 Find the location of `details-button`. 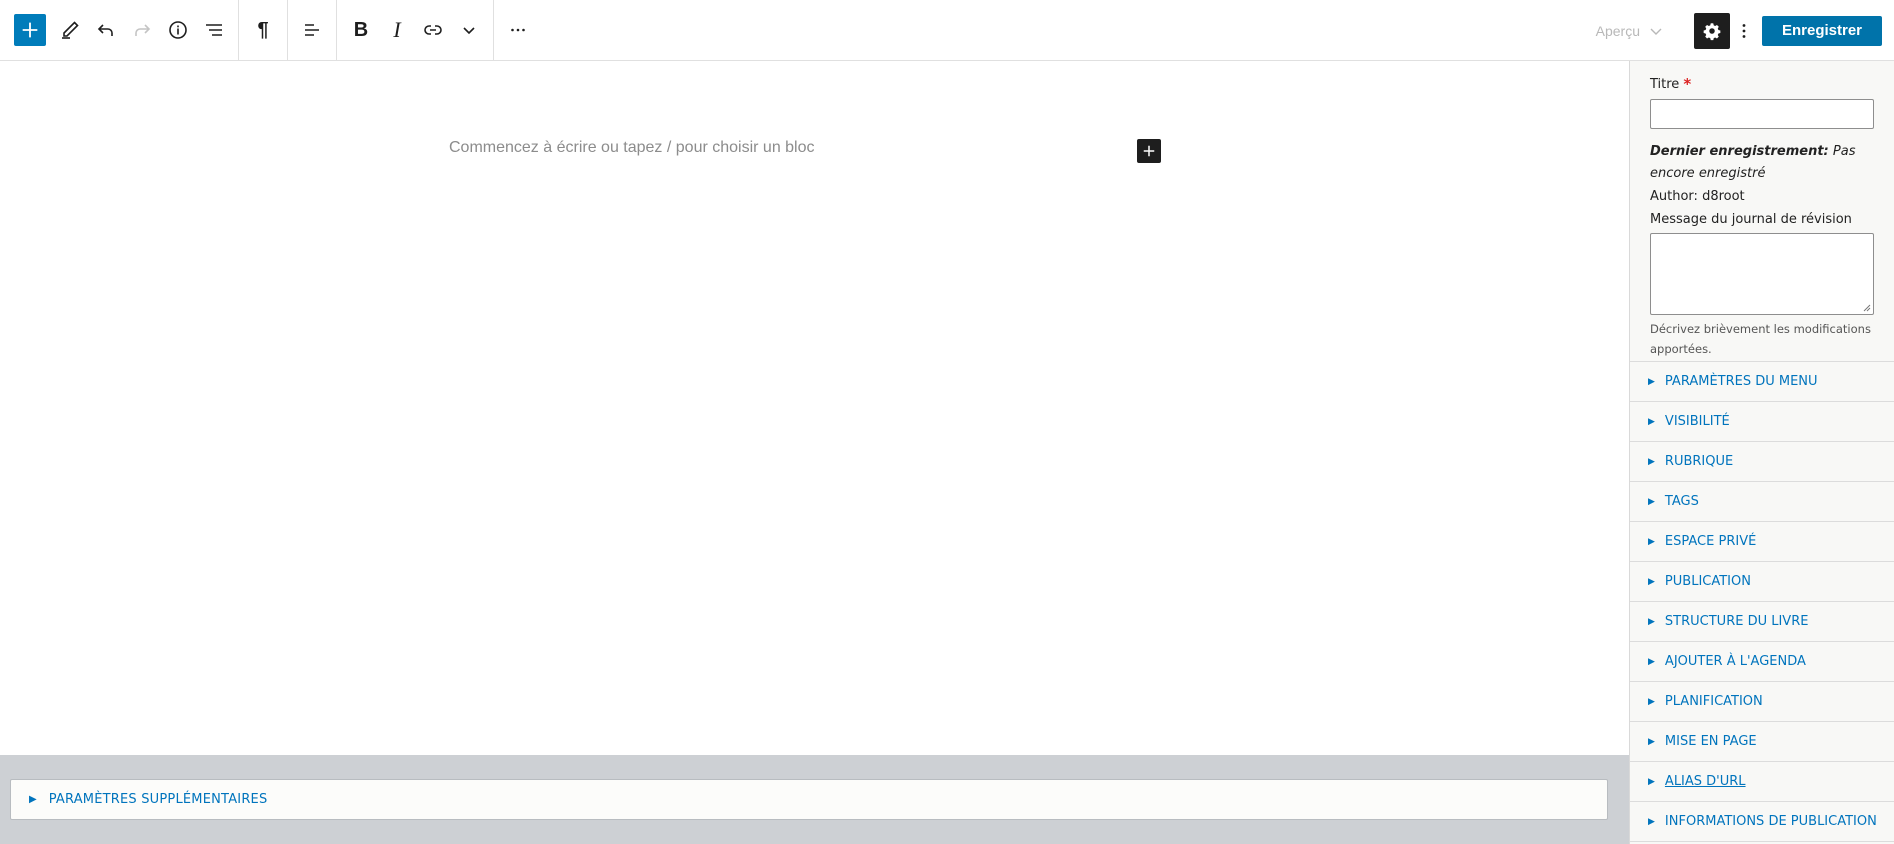

details-button is located at coordinates (178, 30).